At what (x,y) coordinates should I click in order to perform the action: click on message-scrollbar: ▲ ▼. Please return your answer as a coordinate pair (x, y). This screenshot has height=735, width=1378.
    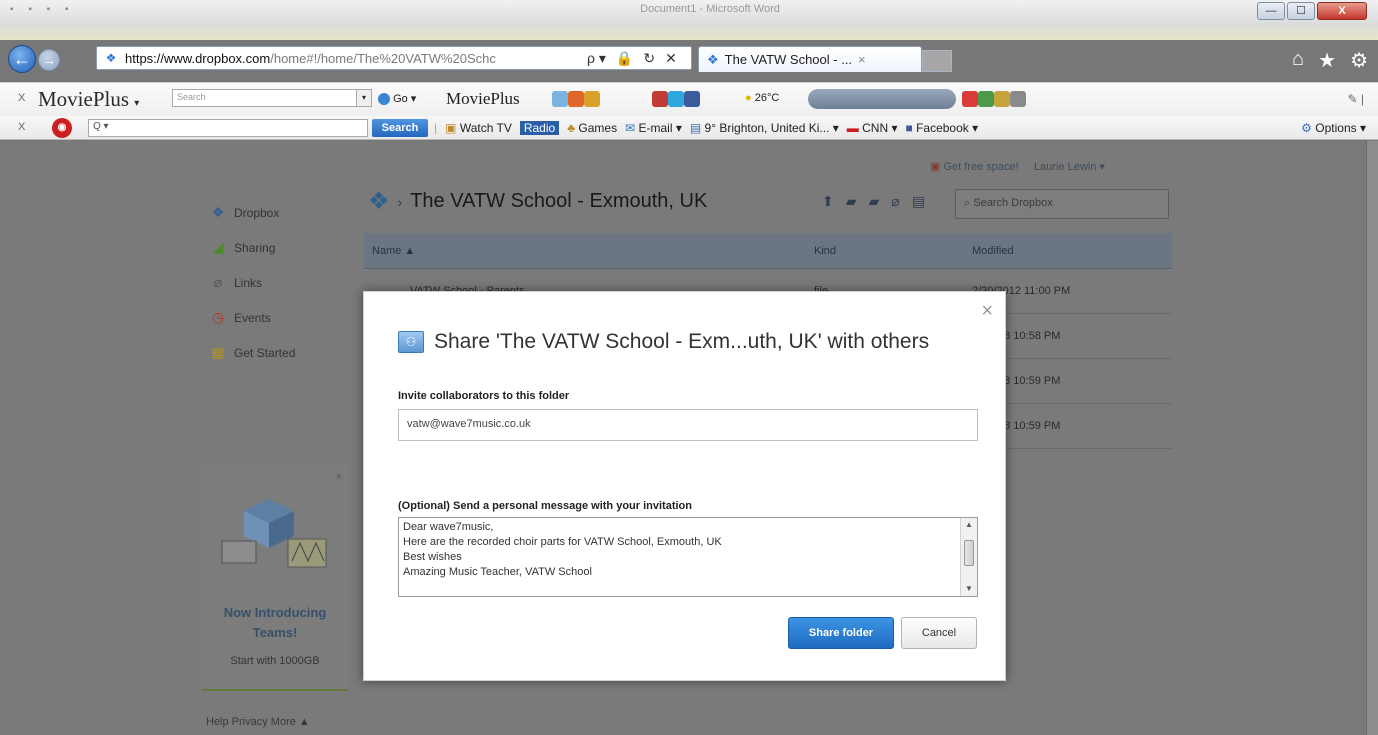
    Looking at the image, I should click on (968, 557).